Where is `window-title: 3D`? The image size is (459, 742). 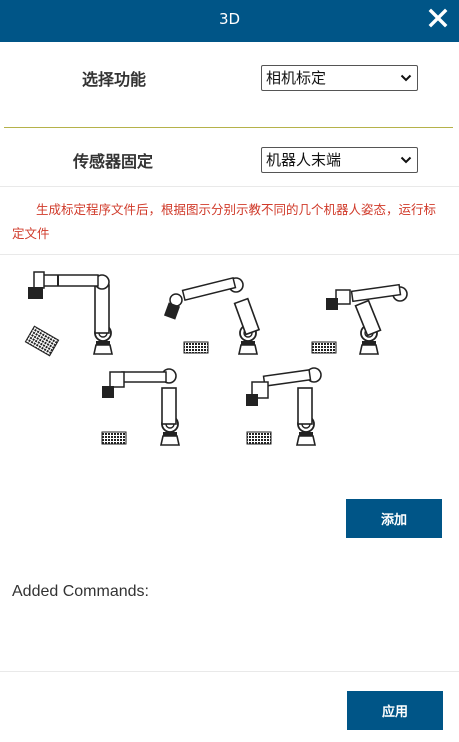
window-title: 3D is located at coordinates (229, 19).